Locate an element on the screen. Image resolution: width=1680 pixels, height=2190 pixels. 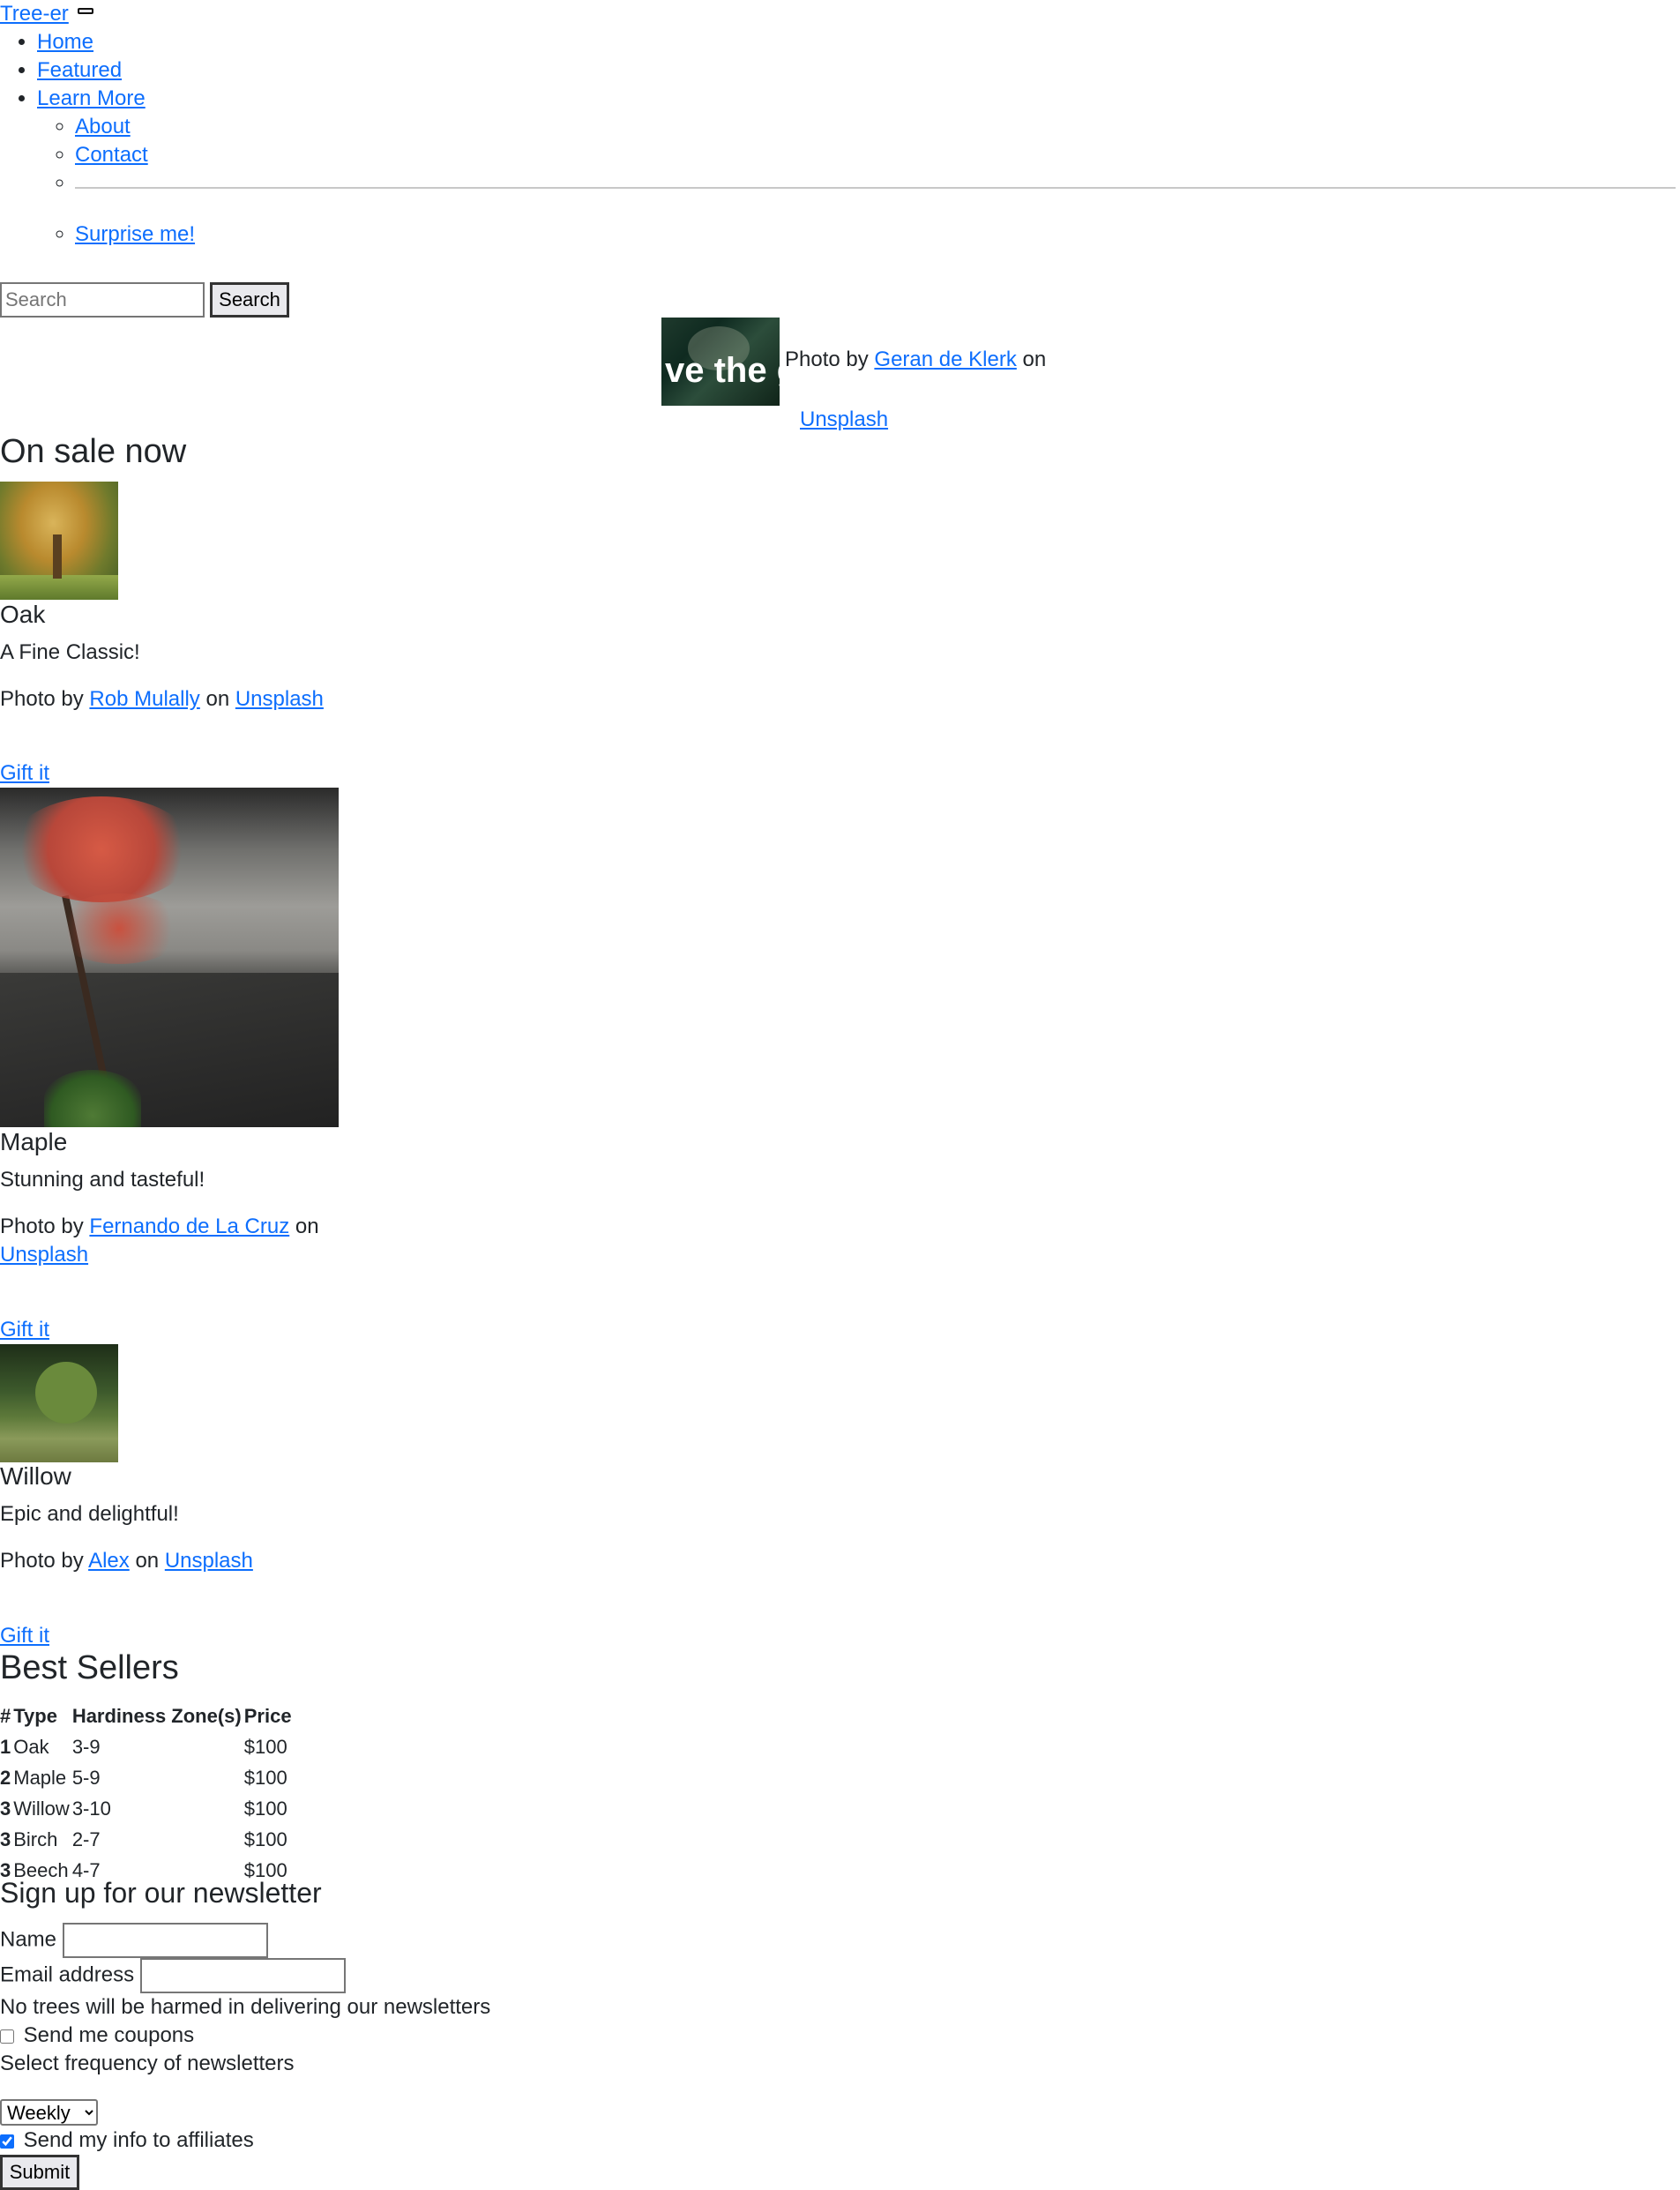
search-button: Search is located at coordinates (249, 300).